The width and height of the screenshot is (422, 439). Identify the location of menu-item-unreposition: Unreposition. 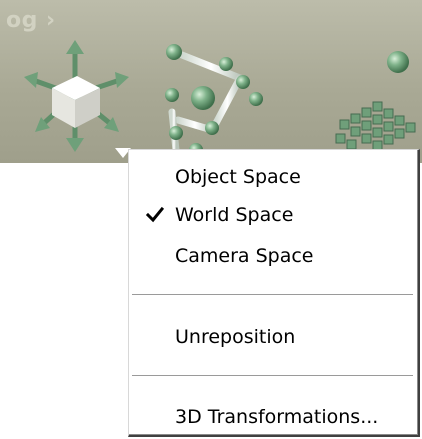
(273, 337).